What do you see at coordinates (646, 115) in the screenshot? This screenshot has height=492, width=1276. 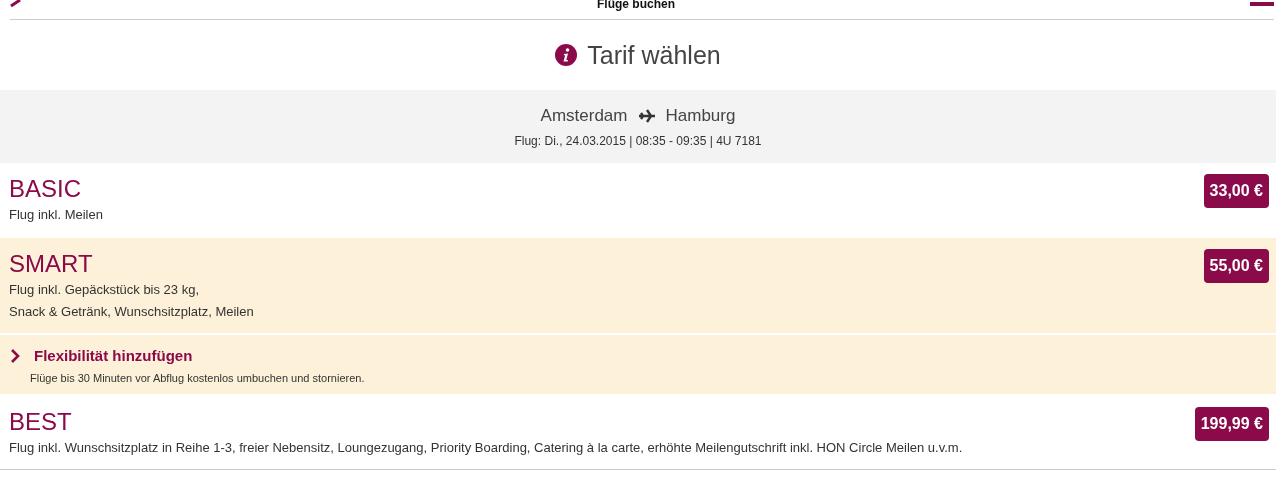 I see `airplane-icon` at bounding box center [646, 115].